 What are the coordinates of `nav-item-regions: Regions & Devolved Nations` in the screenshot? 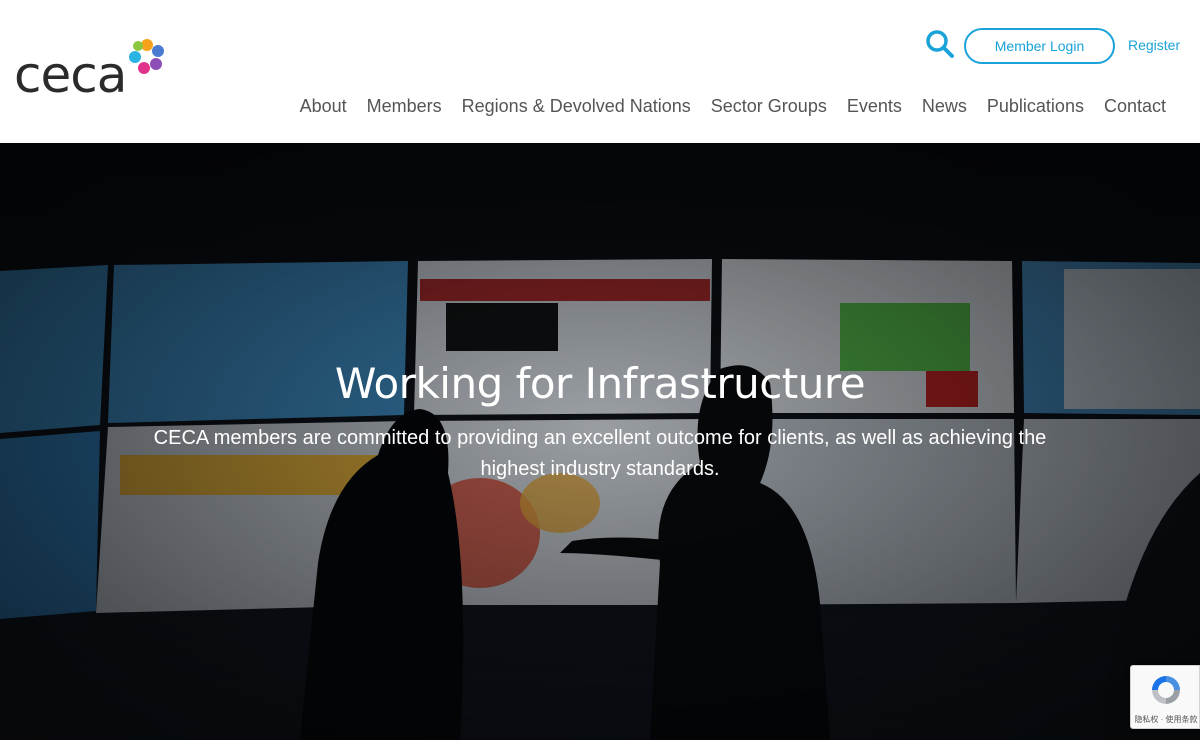 It's located at (576, 106).